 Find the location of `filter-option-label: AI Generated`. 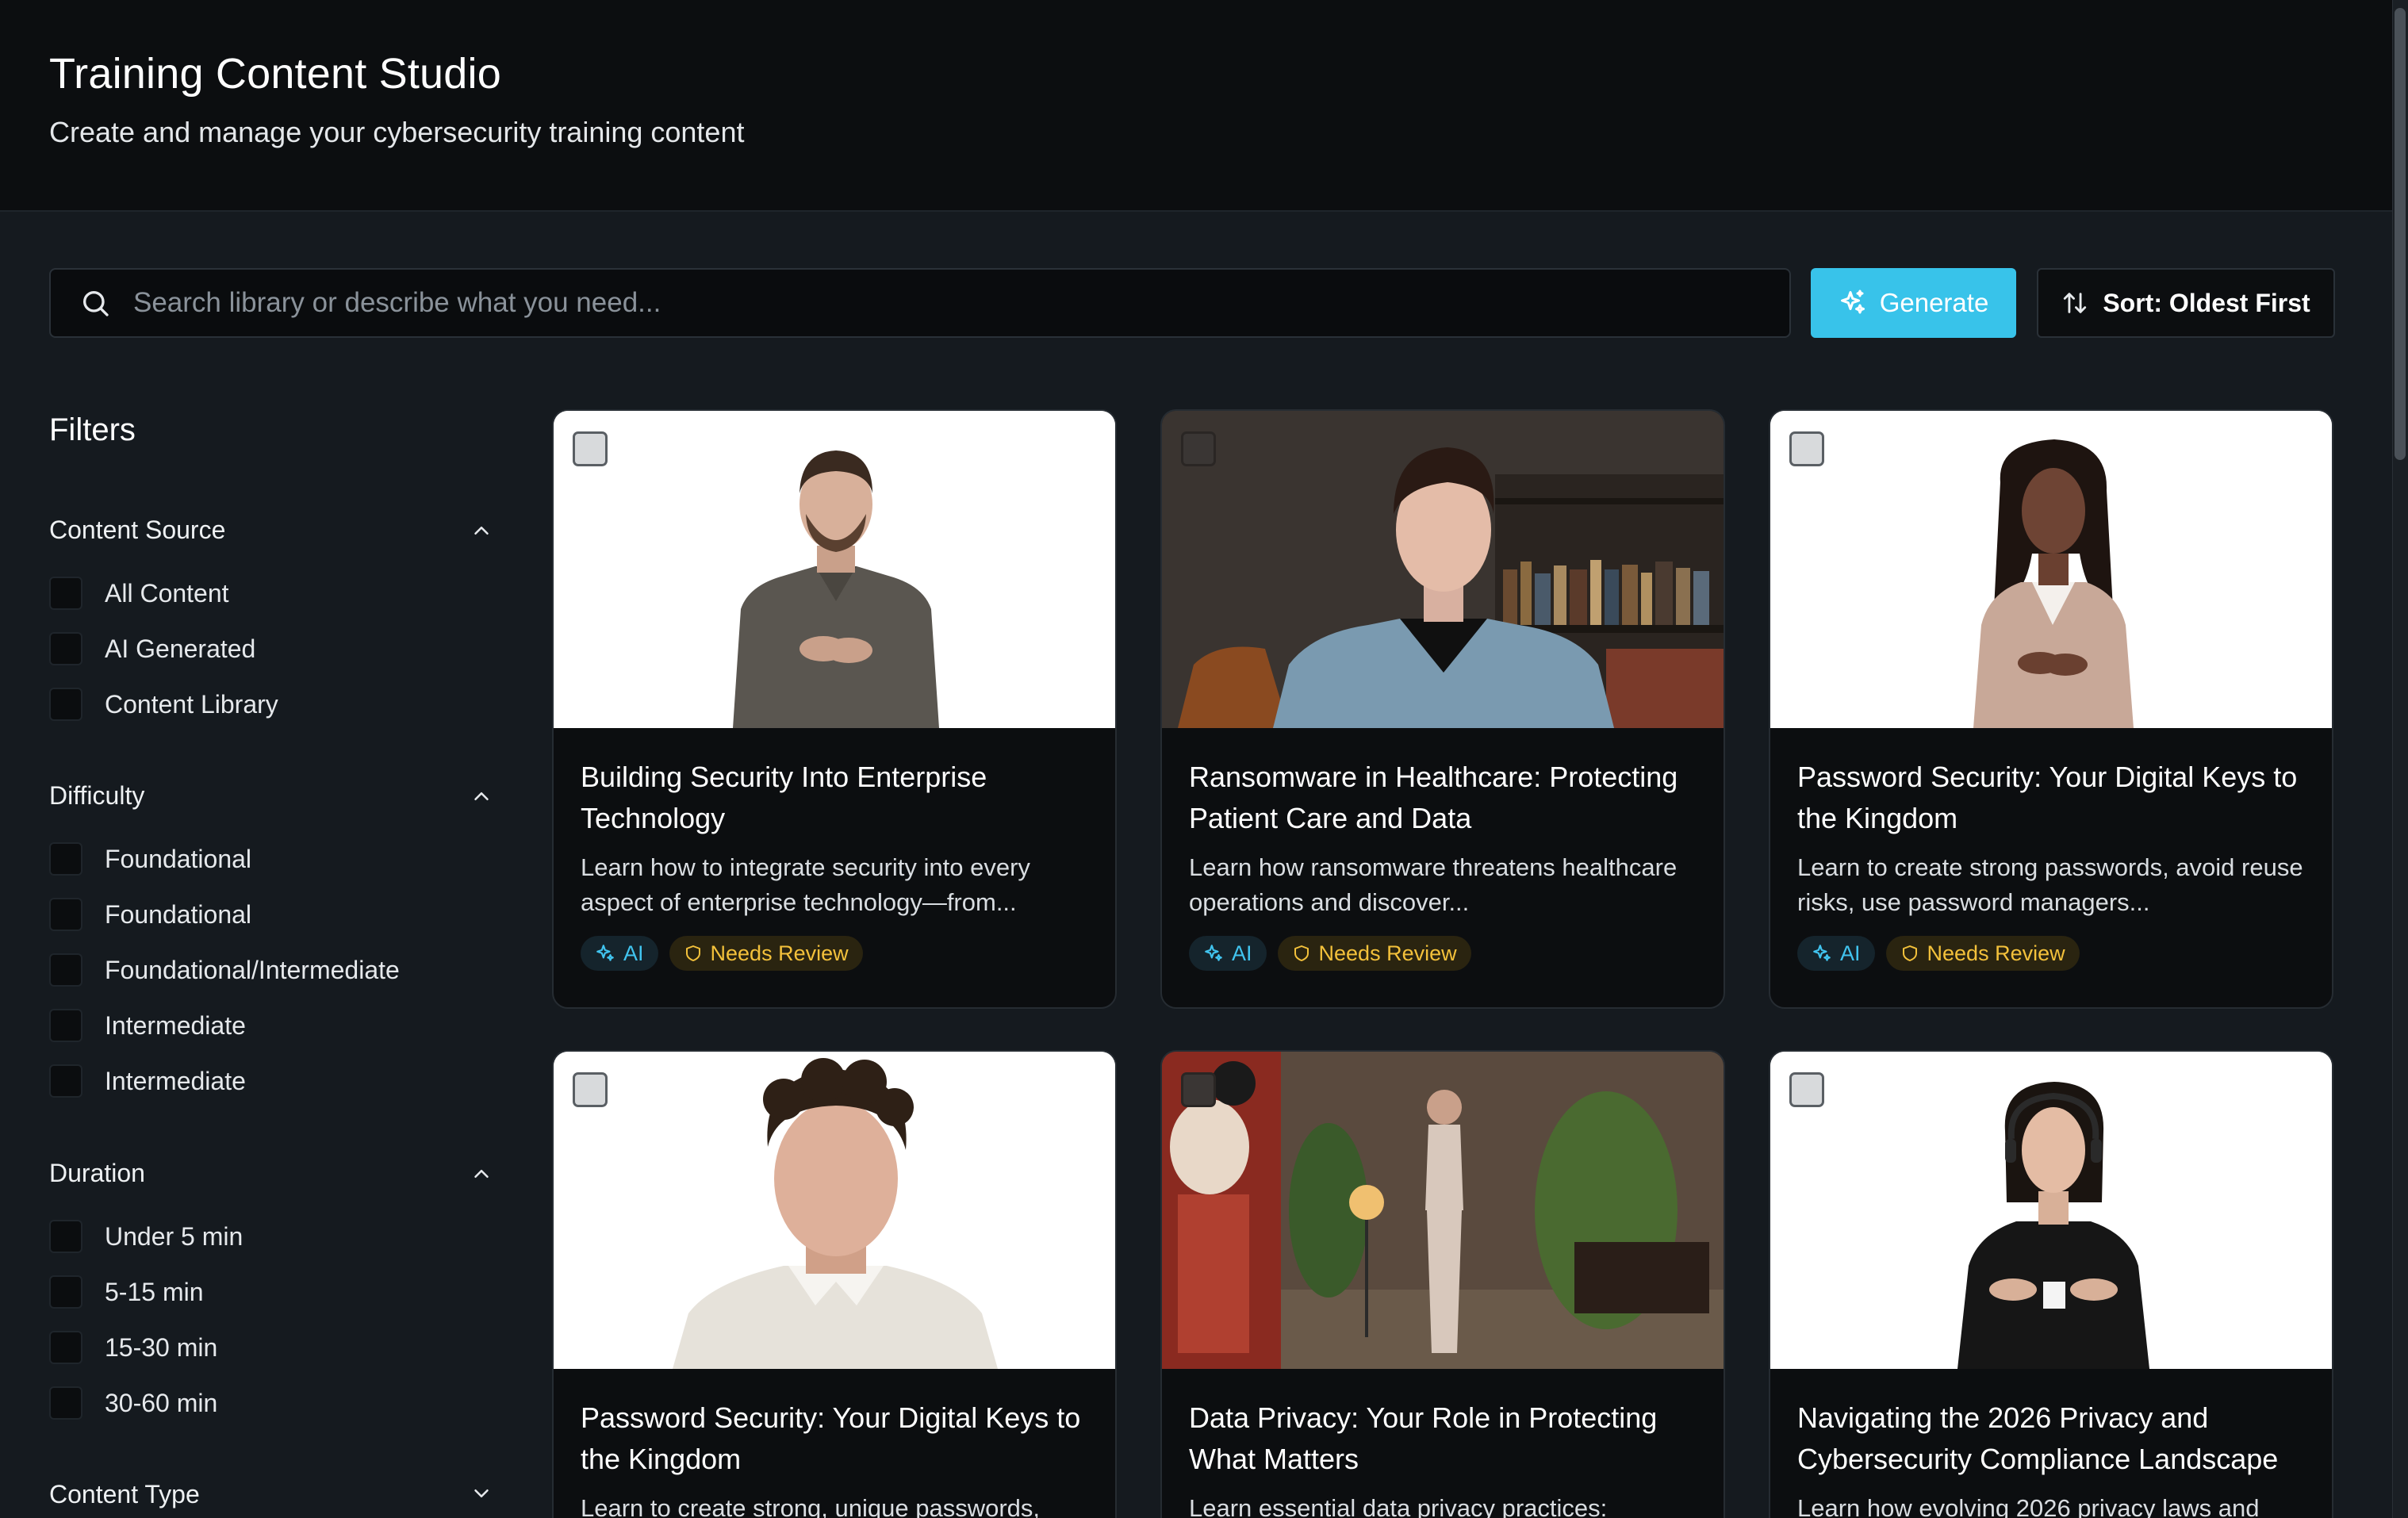

filter-option-label: AI Generated is located at coordinates (180, 648).